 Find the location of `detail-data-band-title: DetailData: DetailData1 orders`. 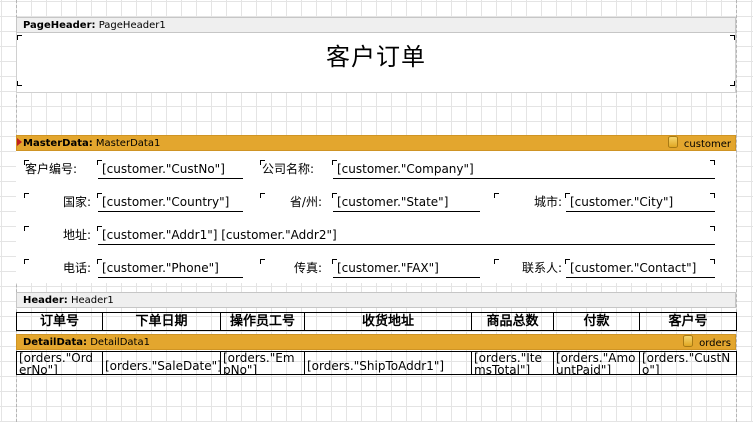

detail-data-band-title: DetailData: DetailData1 orders is located at coordinates (376, 342).